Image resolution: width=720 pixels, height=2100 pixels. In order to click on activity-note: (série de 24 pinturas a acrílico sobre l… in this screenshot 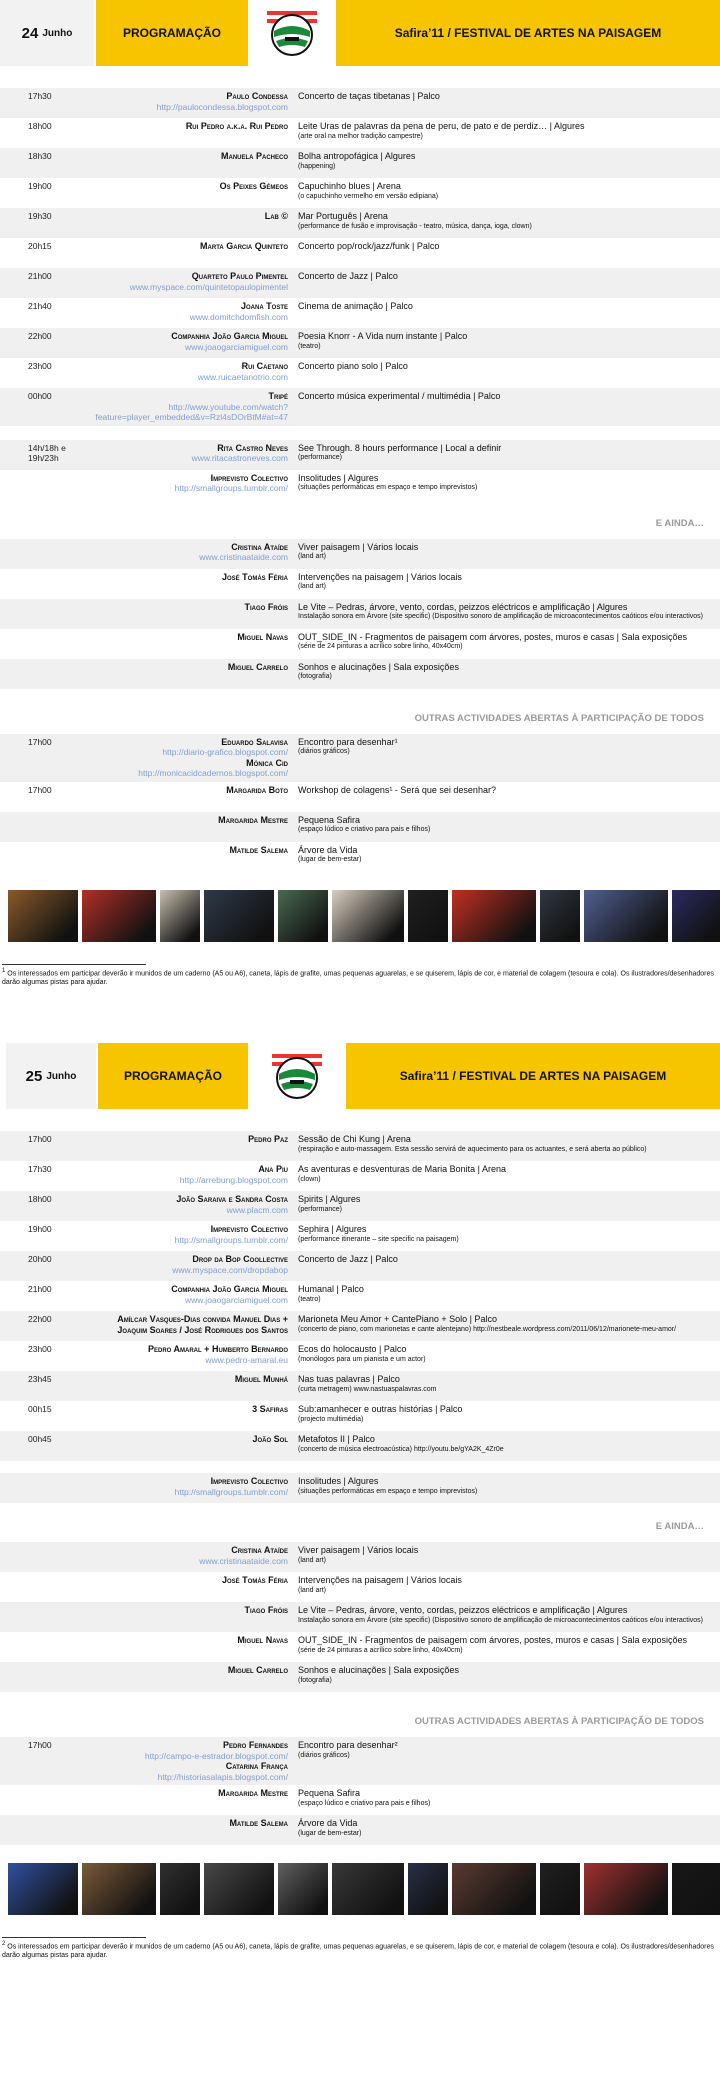, I will do `click(380, 646)`.